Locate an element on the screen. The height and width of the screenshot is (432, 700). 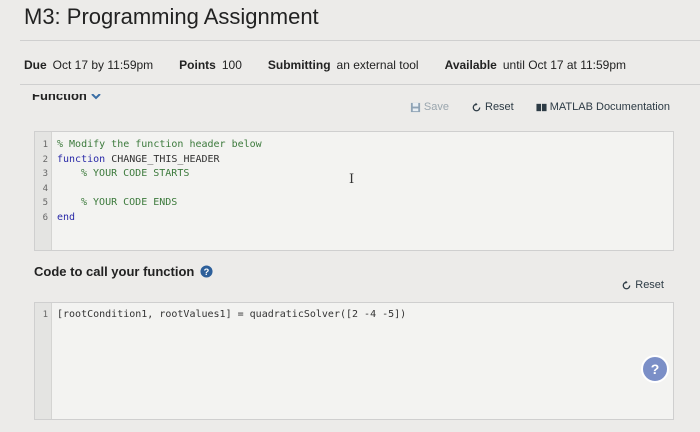
title-divider is located at coordinates (360, 40).